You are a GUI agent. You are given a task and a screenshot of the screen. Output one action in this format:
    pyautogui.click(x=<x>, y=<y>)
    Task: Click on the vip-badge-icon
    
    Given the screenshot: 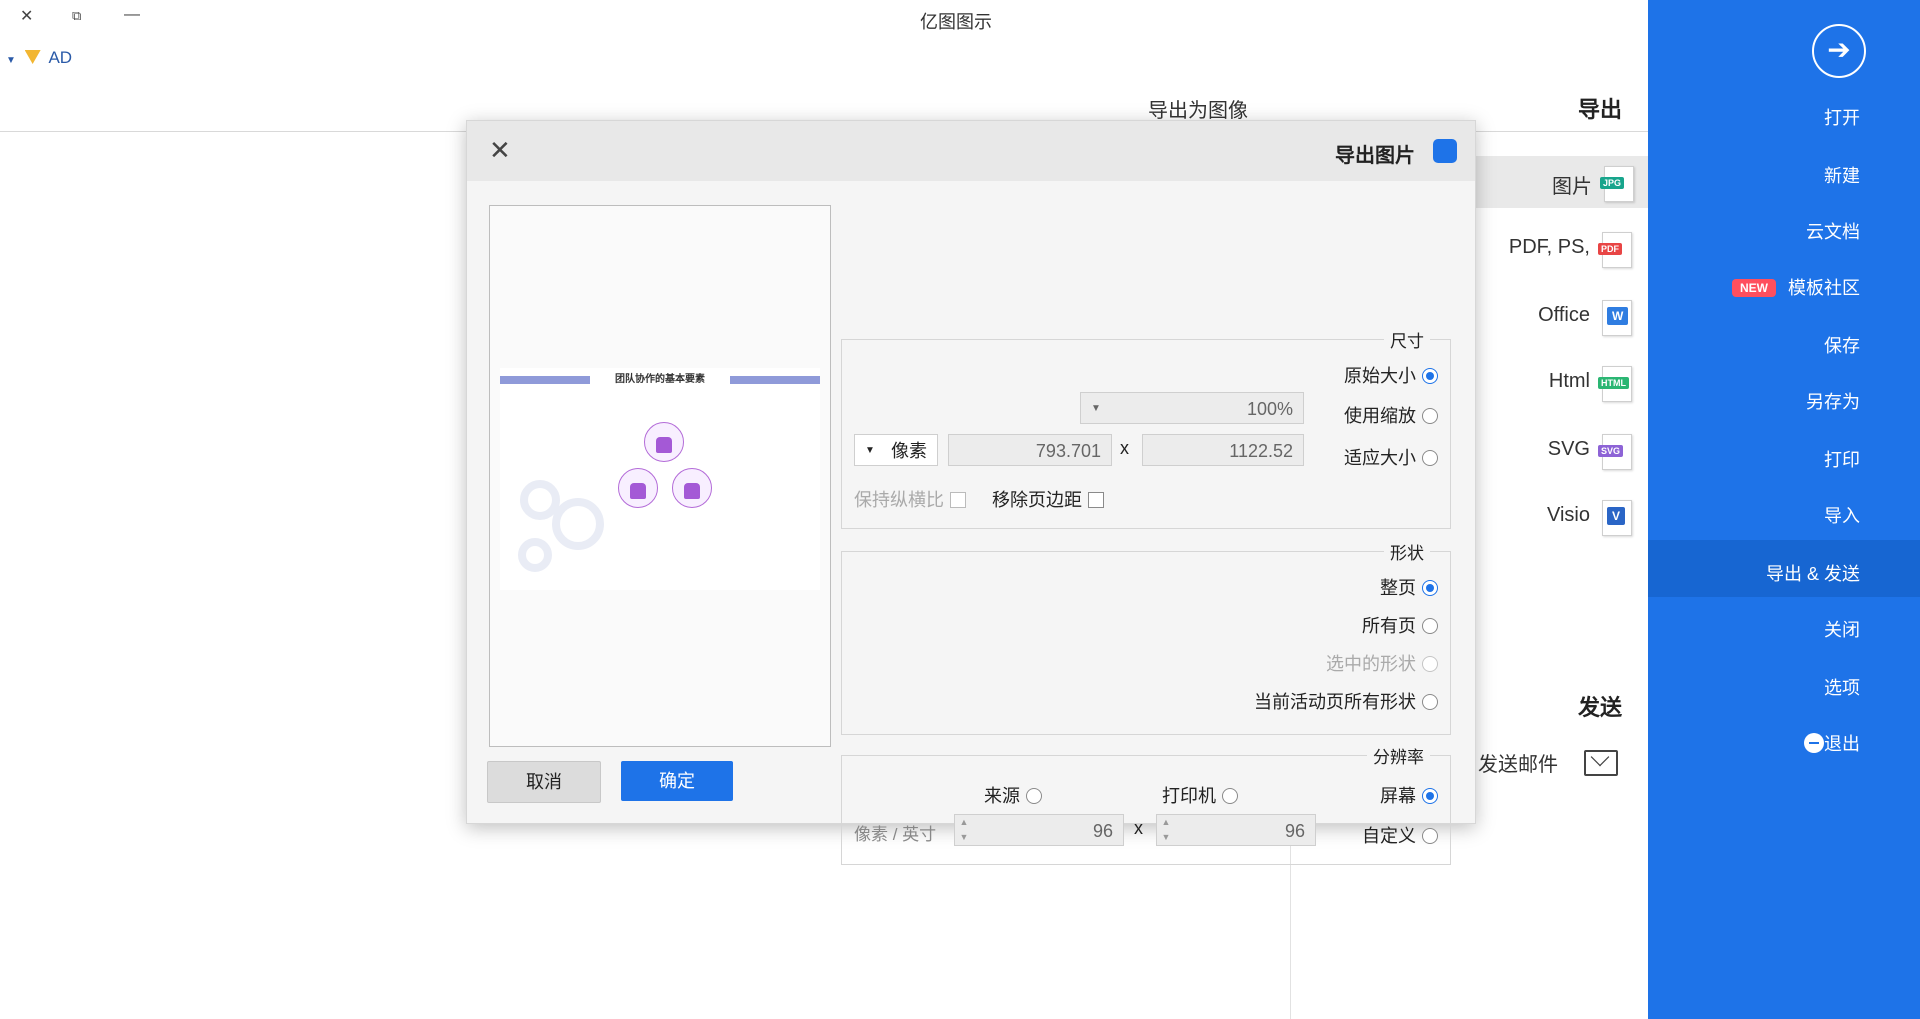 What is the action you would take?
    pyautogui.click(x=32, y=57)
    